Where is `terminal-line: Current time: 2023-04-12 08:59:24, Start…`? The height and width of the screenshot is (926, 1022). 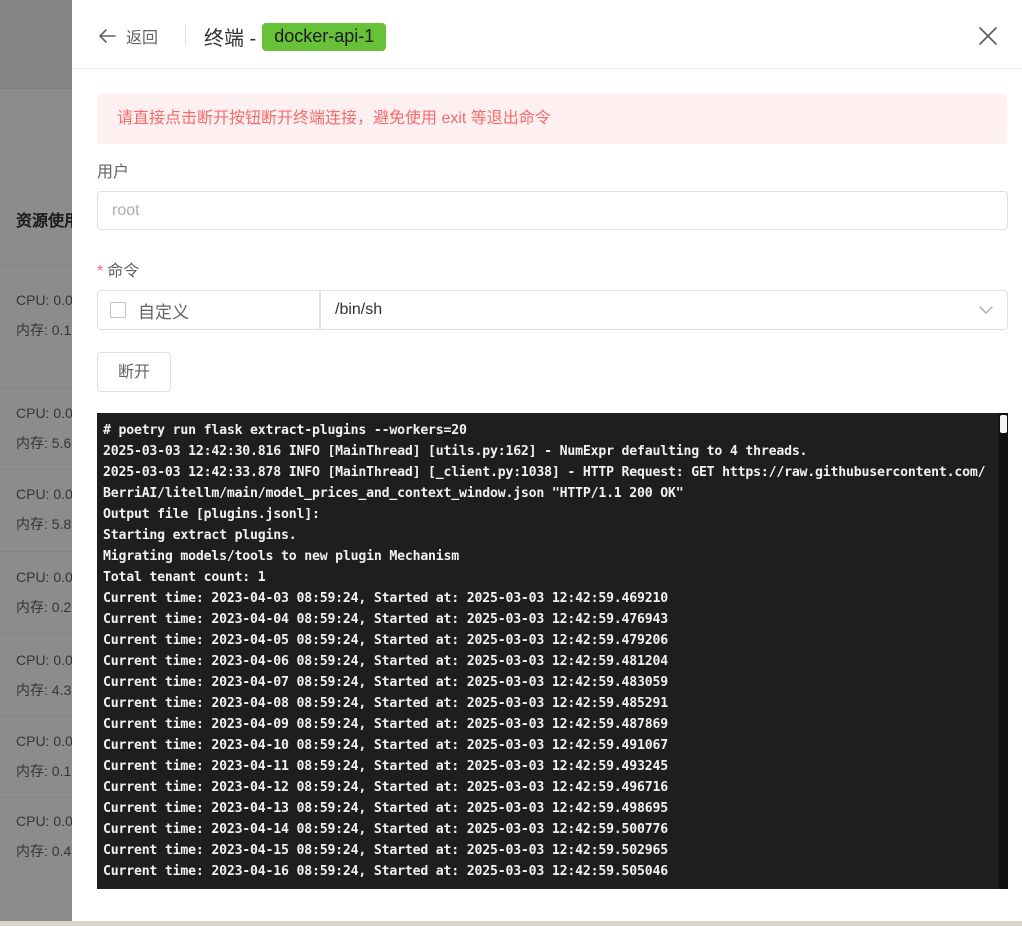
terminal-line: Current time: 2023-04-12 08:59:24, Start… is located at coordinates (385, 787).